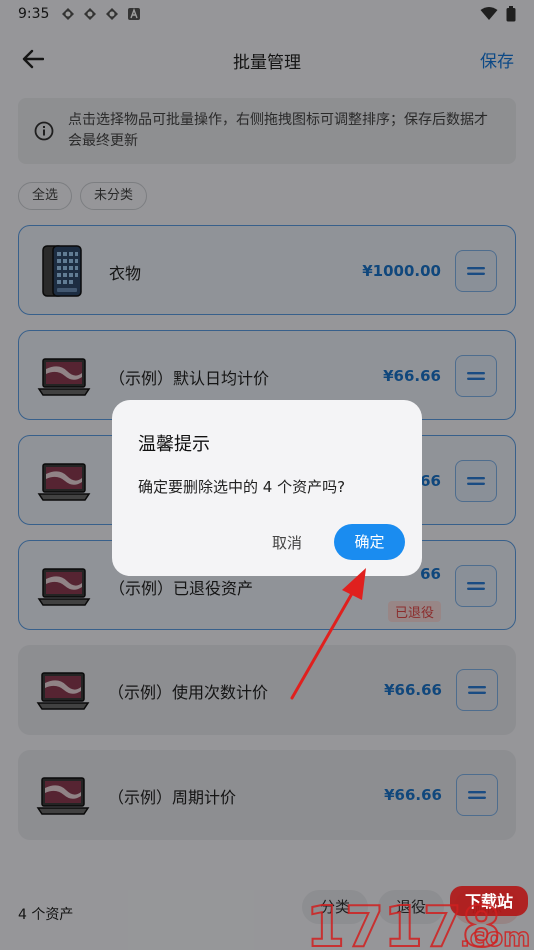  Describe the element at coordinates (242, 487) in the screenshot. I see `dialog-message: 确定要删除选中的 4 个资产吗?` at that location.